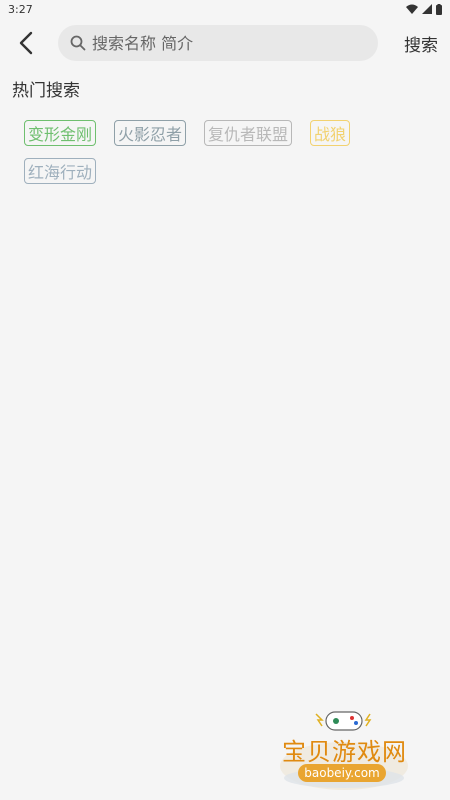 This screenshot has height=800, width=450. I want to click on search-input, so click(222, 43).